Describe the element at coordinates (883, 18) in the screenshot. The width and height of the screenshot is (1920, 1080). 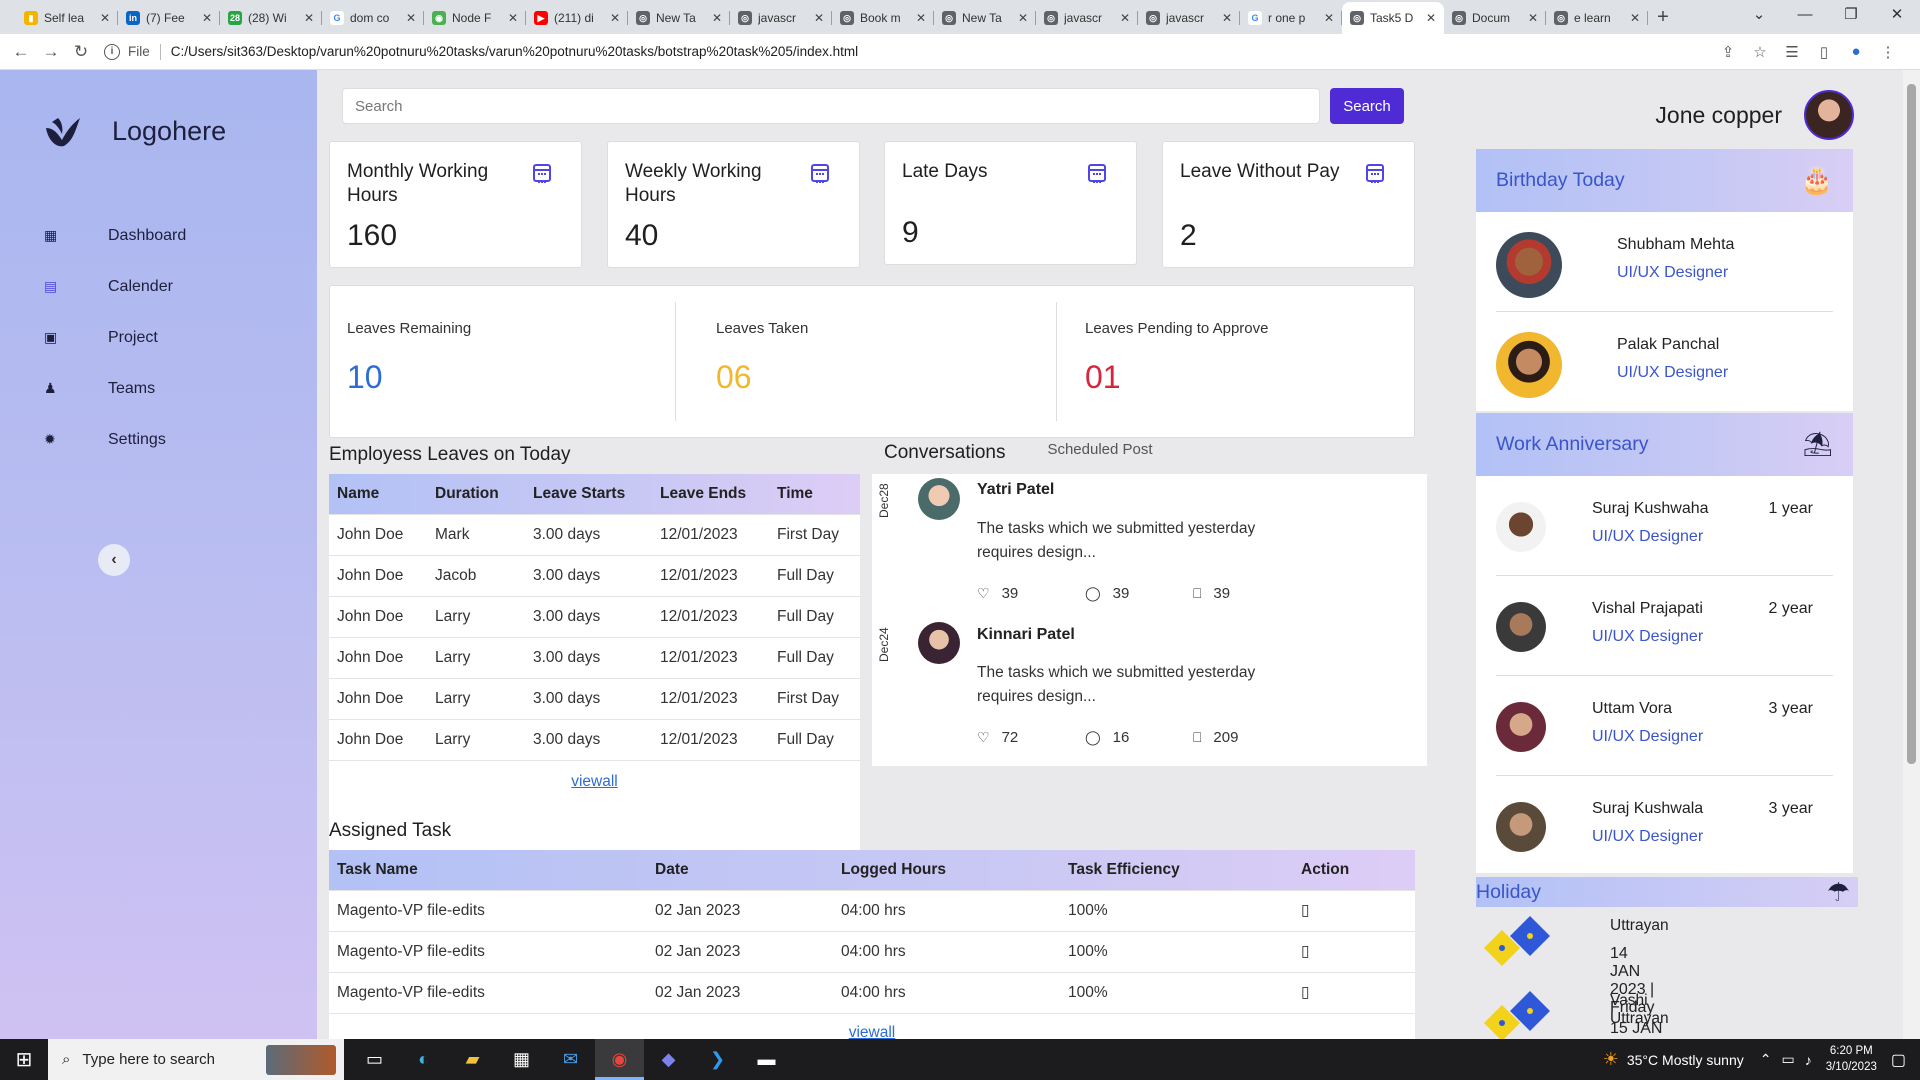
I see `browser-tab: ◎ Book m ✕` at that location.